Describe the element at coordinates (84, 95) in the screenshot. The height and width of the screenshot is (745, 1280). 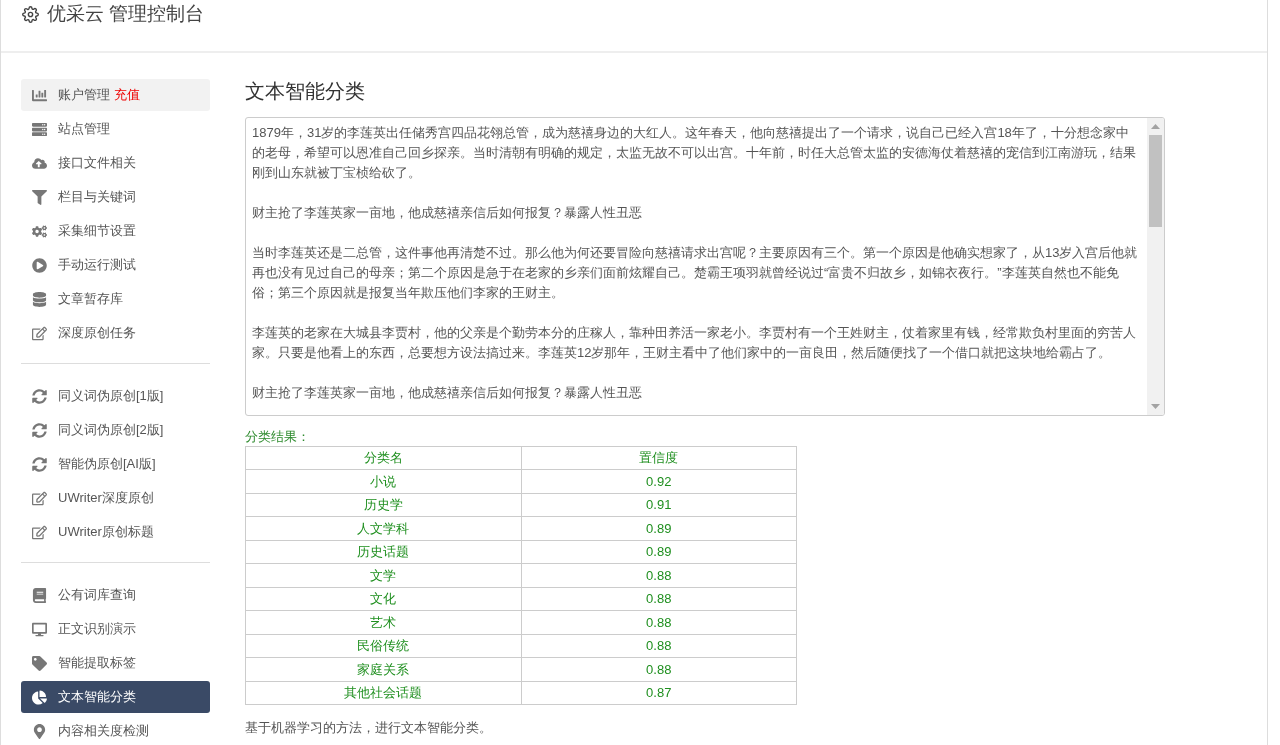
I see `sidebar-label: 账户管理` at that location.